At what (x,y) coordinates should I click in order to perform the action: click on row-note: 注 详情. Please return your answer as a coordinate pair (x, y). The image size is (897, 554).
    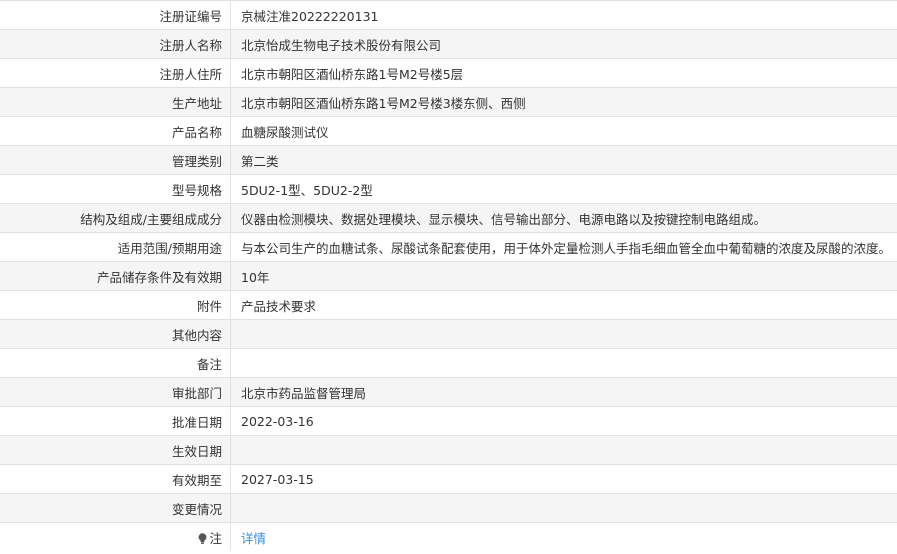
    Looking at the image, I should click on (448, 536).